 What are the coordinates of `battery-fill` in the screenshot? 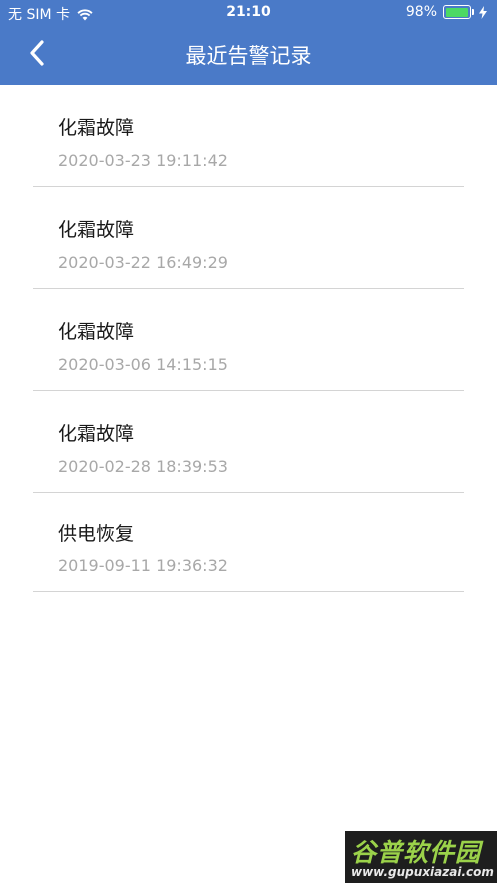 It's located at (457, 12).